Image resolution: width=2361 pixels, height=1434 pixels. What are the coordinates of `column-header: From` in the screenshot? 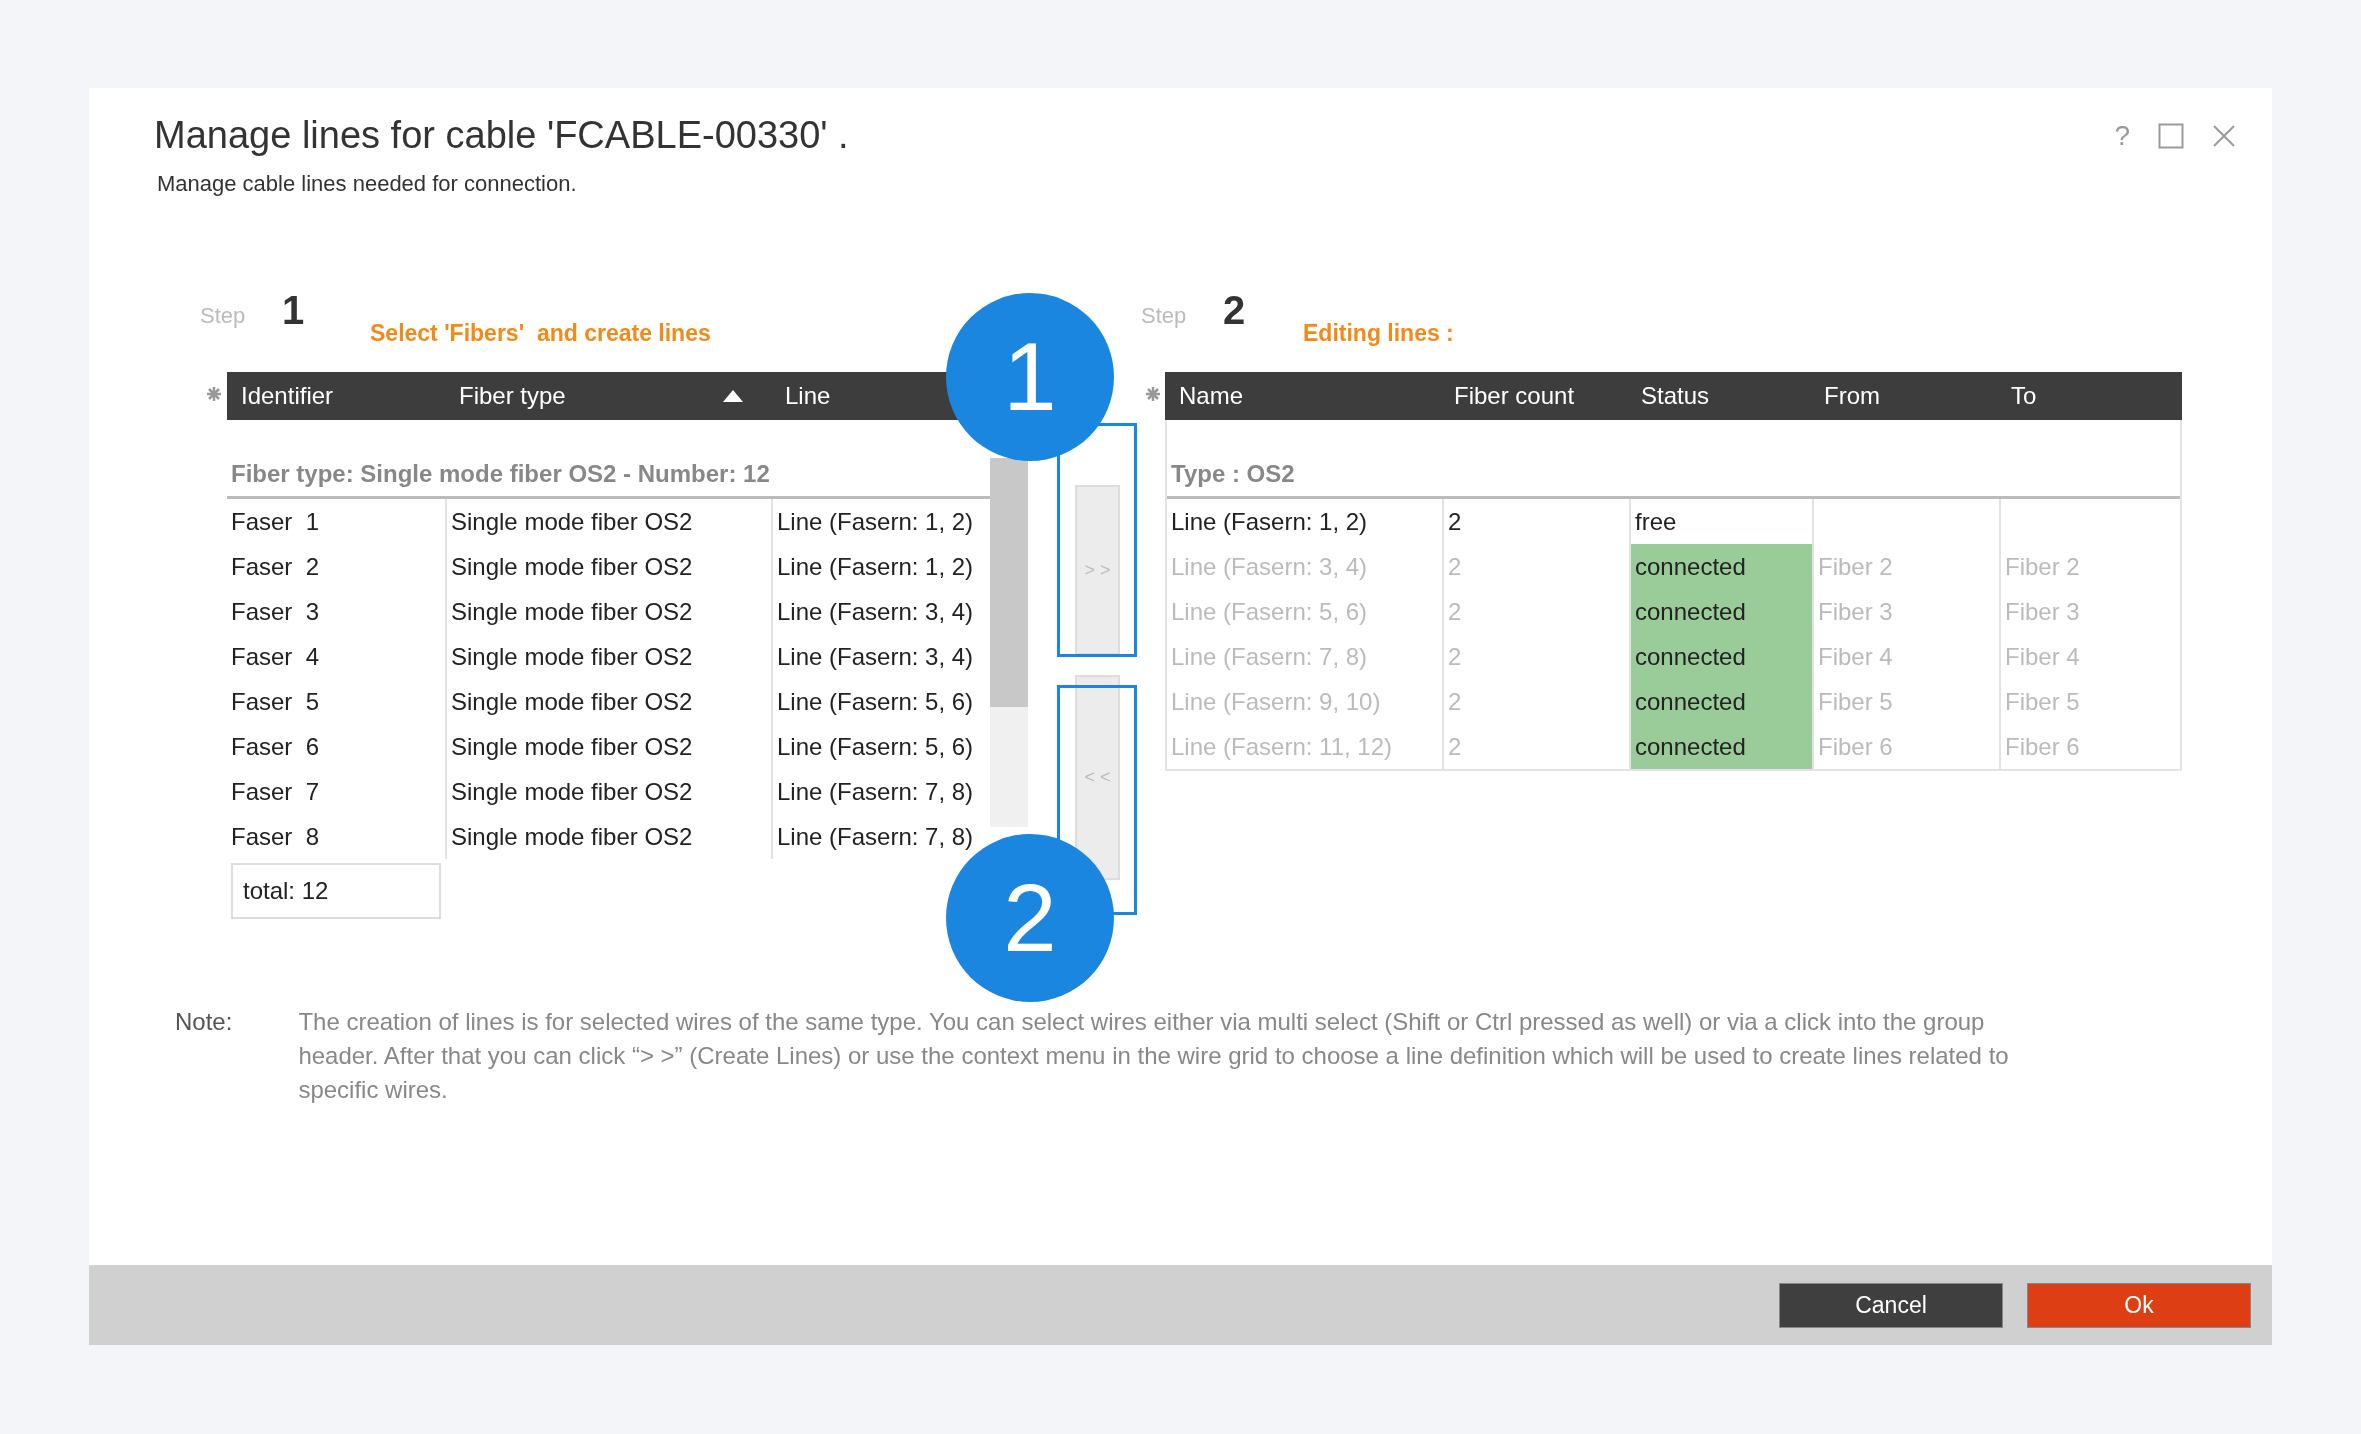 It's located at (1852, 396).